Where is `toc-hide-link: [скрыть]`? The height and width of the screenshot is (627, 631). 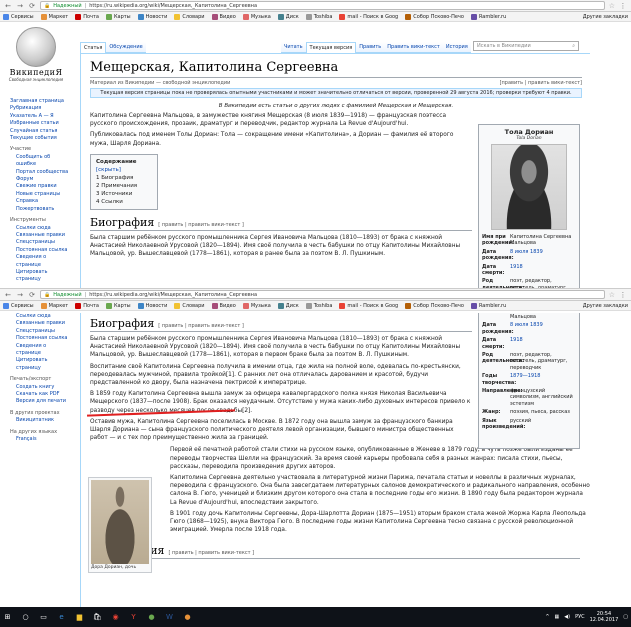
toc-hide-link: [скрыть] is located at coordinates (108, 170).